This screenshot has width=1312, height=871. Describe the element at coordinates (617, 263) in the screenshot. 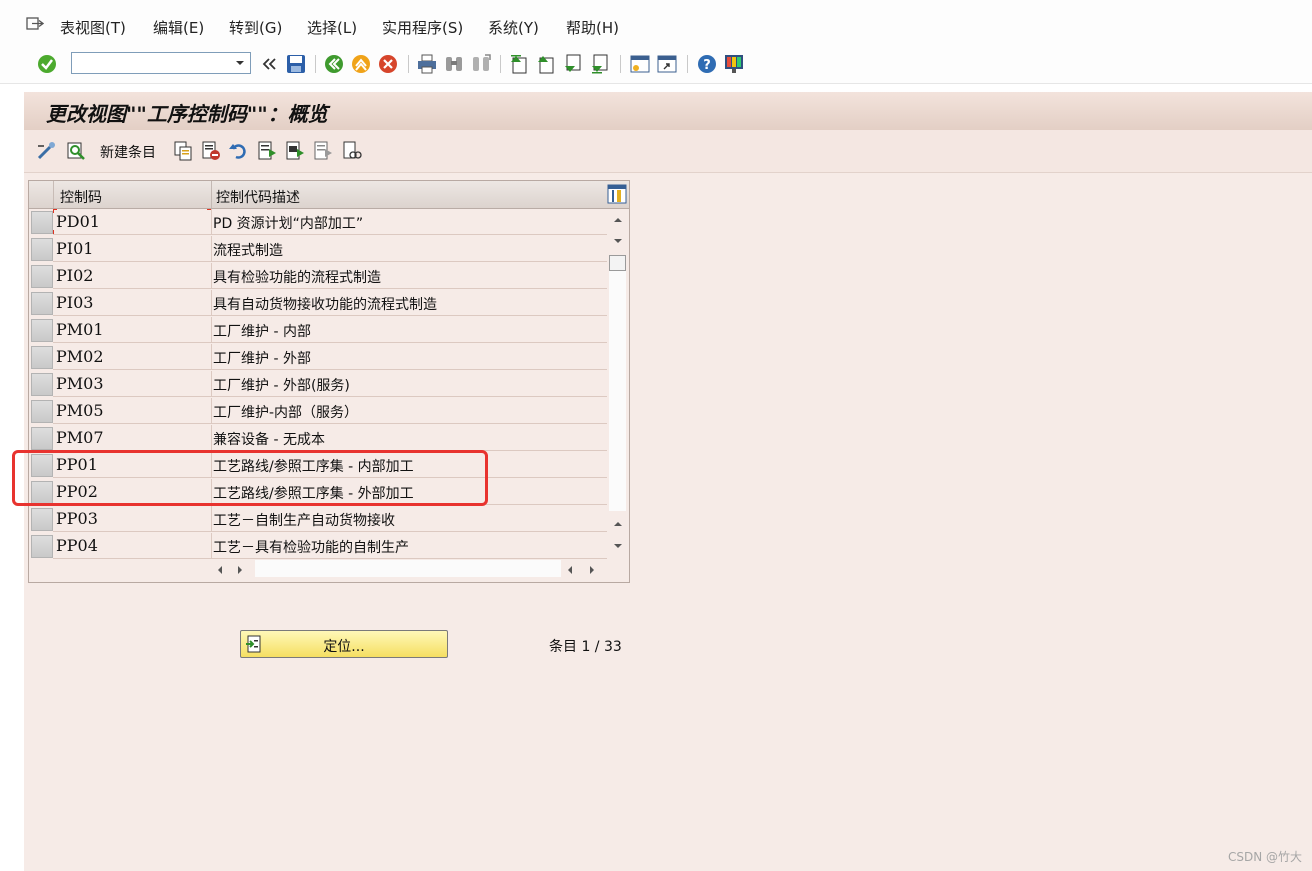

I see `scroll-thumb` at that location.